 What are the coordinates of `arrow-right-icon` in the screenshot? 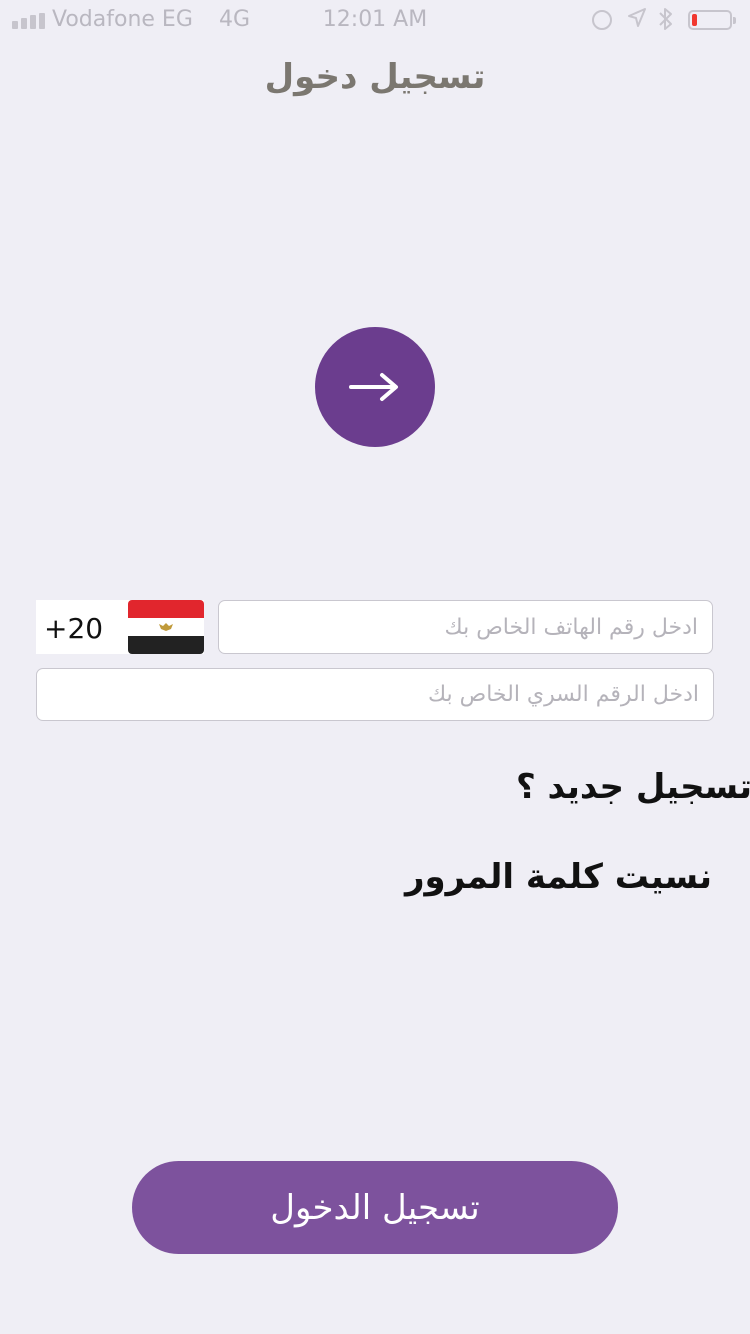 It's located at (373, 387).